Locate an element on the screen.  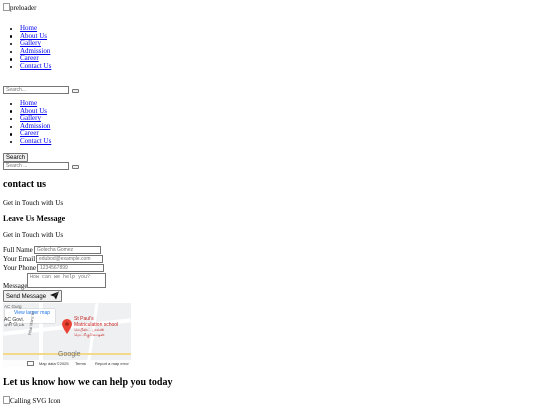
form-subtitle: Get in Touch with Us is located at coordinates (33, 235).